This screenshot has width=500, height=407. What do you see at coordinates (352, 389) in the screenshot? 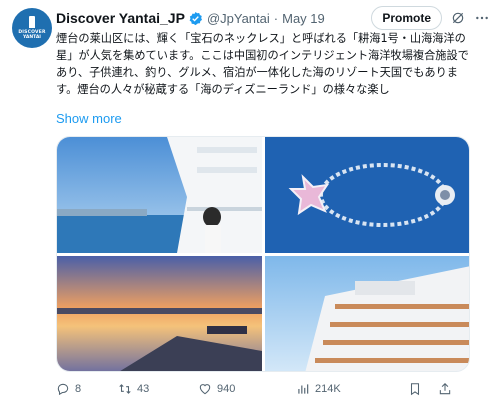
I see `views-button: 214K` at bounding box center [352, 389].